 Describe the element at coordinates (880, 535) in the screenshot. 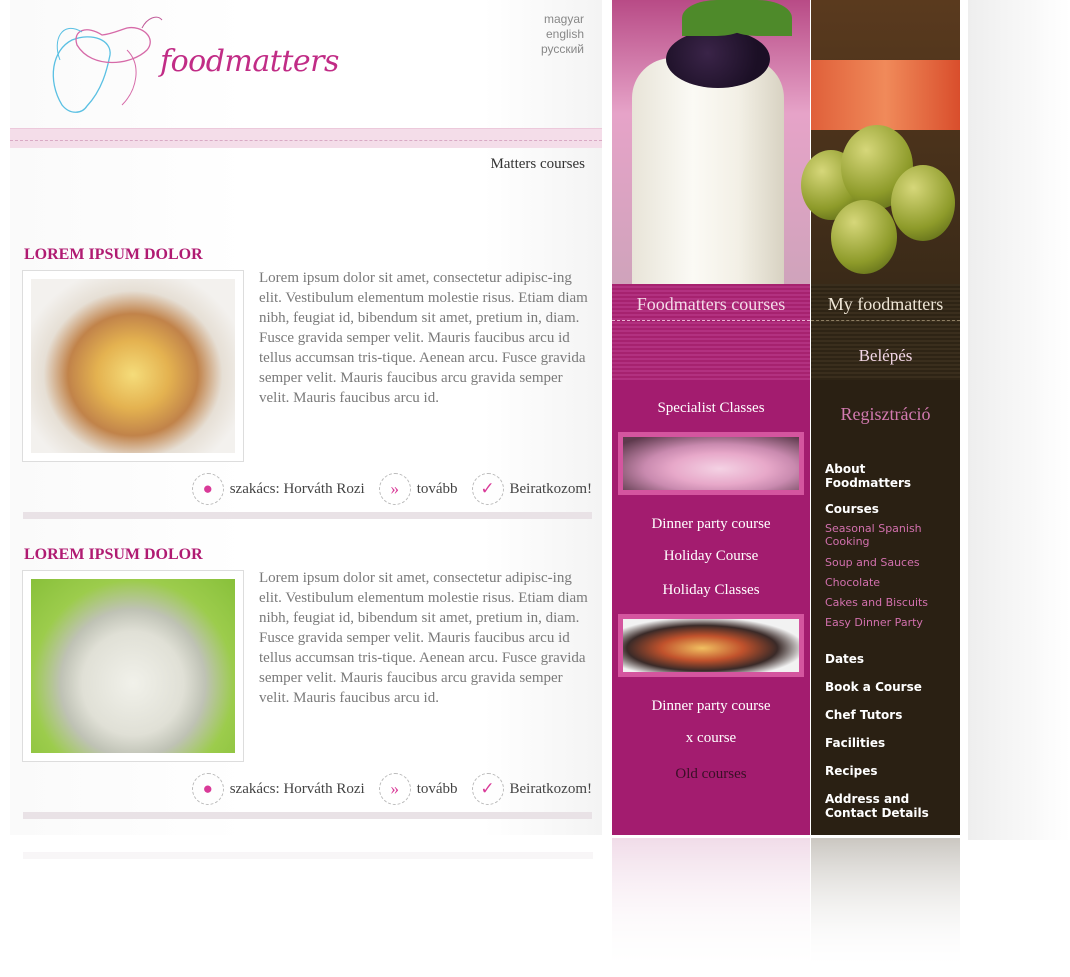

I see `nav-subitem: Seasonal Spanish Cooking` at that location.